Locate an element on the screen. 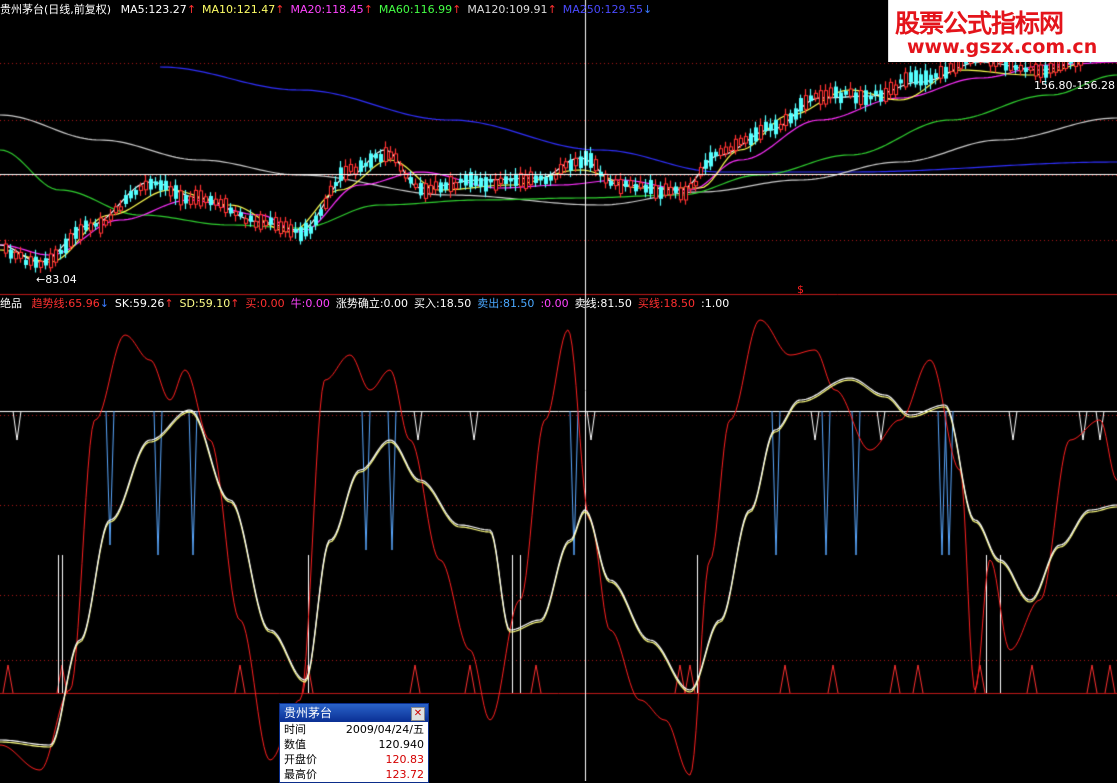 The width and height of the screenshot is (1117, 783). watermark-url: www.gszx.com.cn is located at coordinates (1002, 47).